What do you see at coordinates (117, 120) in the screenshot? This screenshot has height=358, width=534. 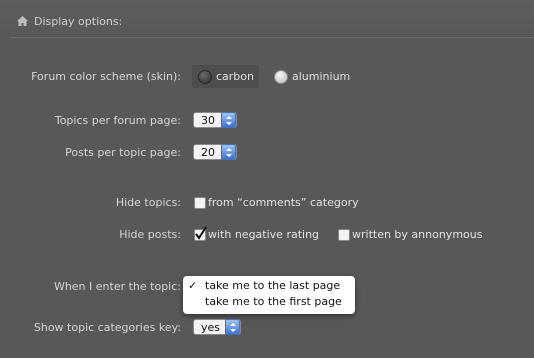 I see `topics-per-page-label: Topics per forum page:` at bounding box center [117, 120].